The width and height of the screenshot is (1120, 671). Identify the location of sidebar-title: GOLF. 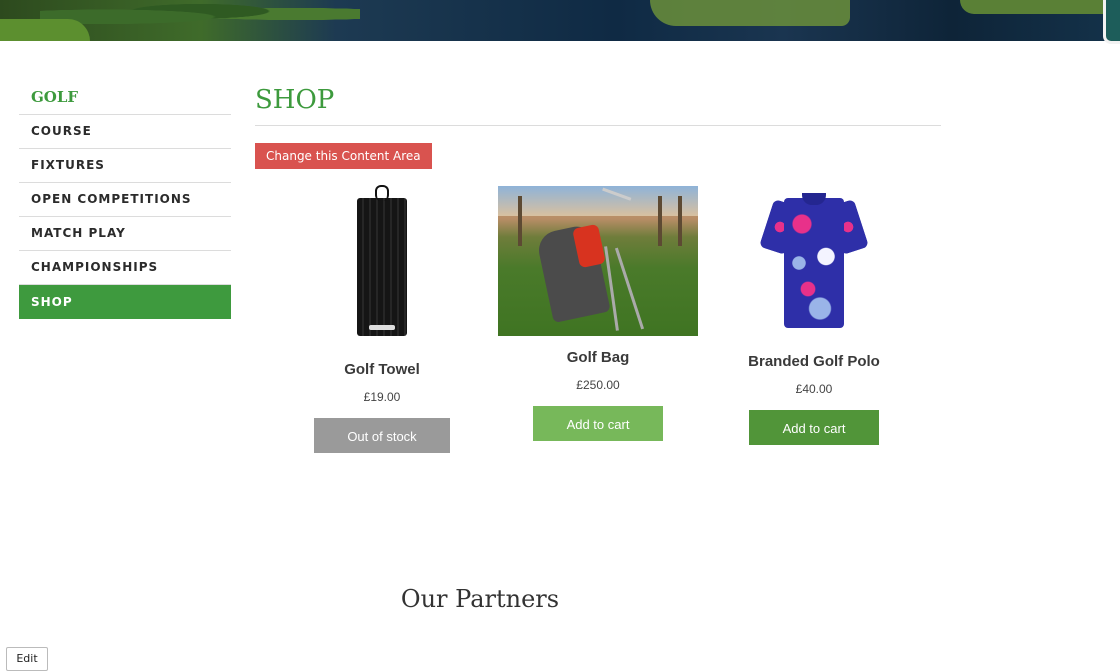
(125, 97).